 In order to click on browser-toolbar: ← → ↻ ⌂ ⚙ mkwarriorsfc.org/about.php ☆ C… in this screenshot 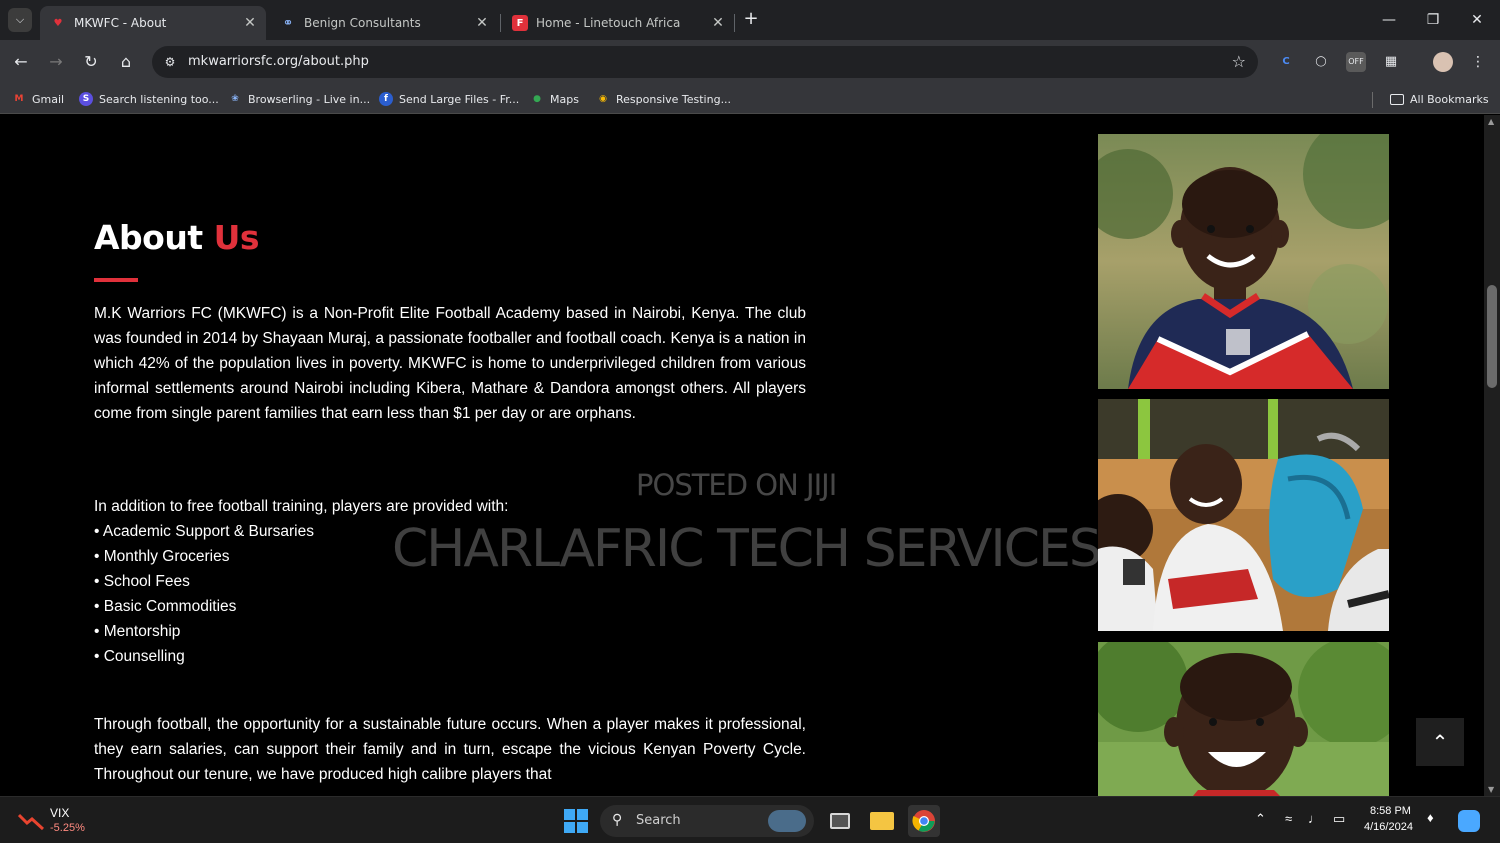, I will do `click(750, 62)`.